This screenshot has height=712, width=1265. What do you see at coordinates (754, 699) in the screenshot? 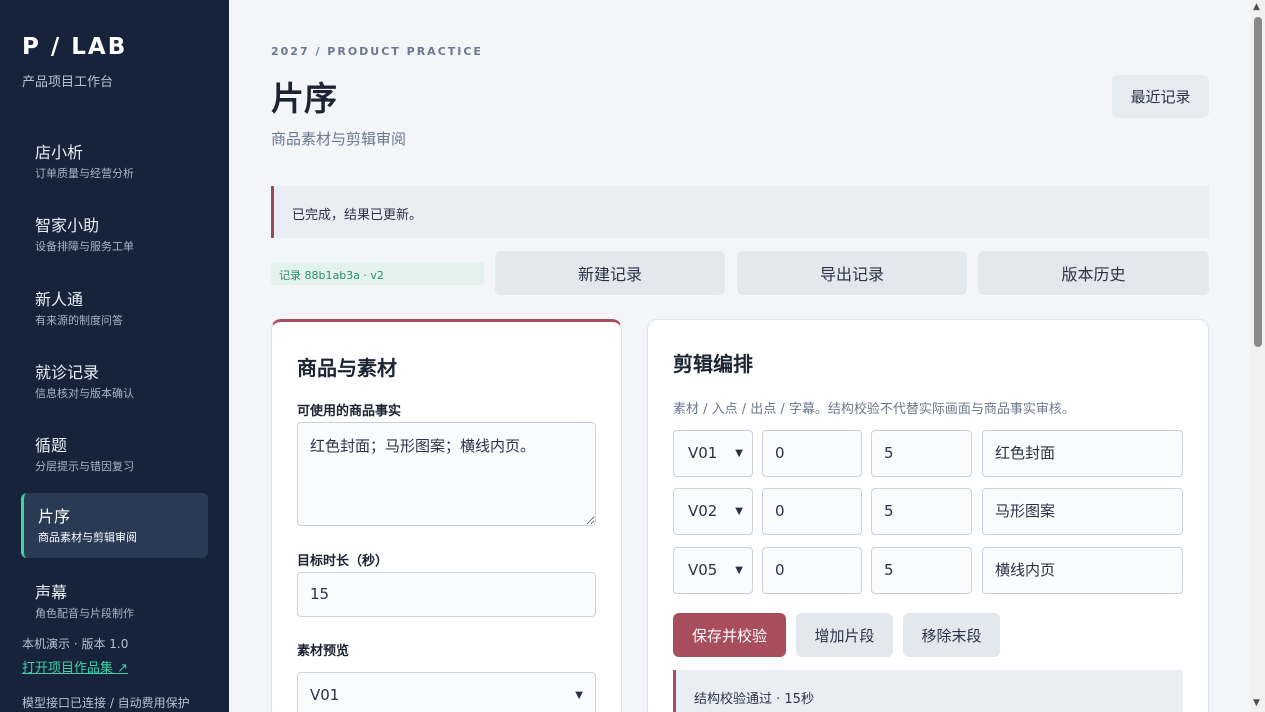
I see `validation-result-text: 结构校验通过 · 15秒` at bounding box center [754, 699].